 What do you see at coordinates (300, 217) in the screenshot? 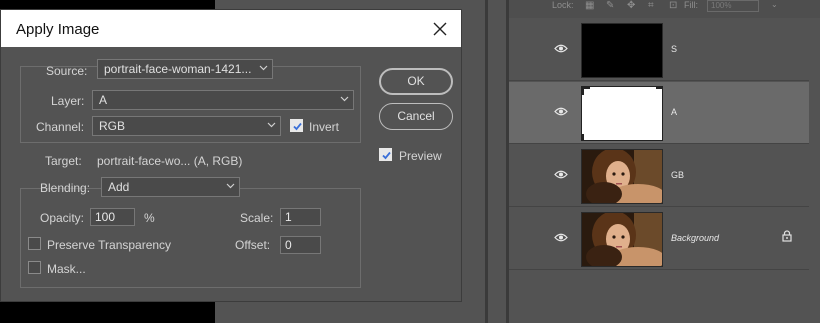
I see `scale-input: 1` at bounding box center [300, 217].